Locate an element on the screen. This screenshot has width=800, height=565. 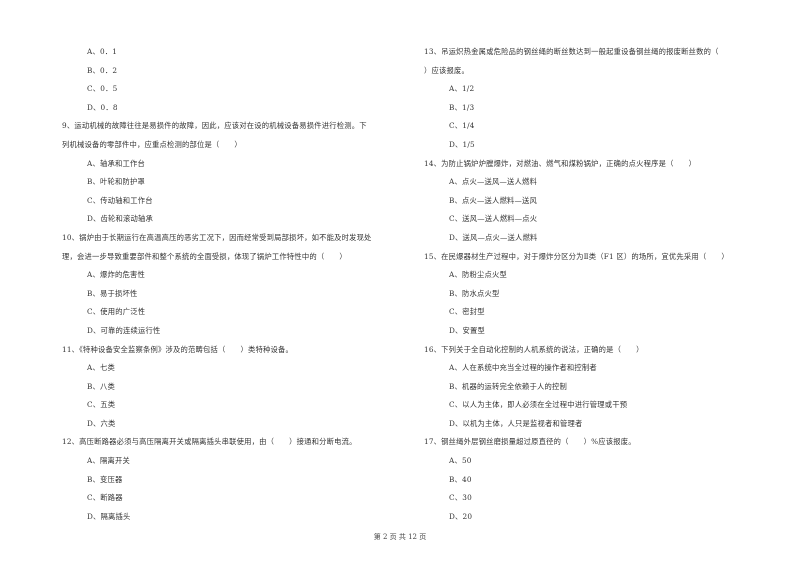
answer-option: C、送风—送人燃料—点火 is located at coordinates (493, 219).